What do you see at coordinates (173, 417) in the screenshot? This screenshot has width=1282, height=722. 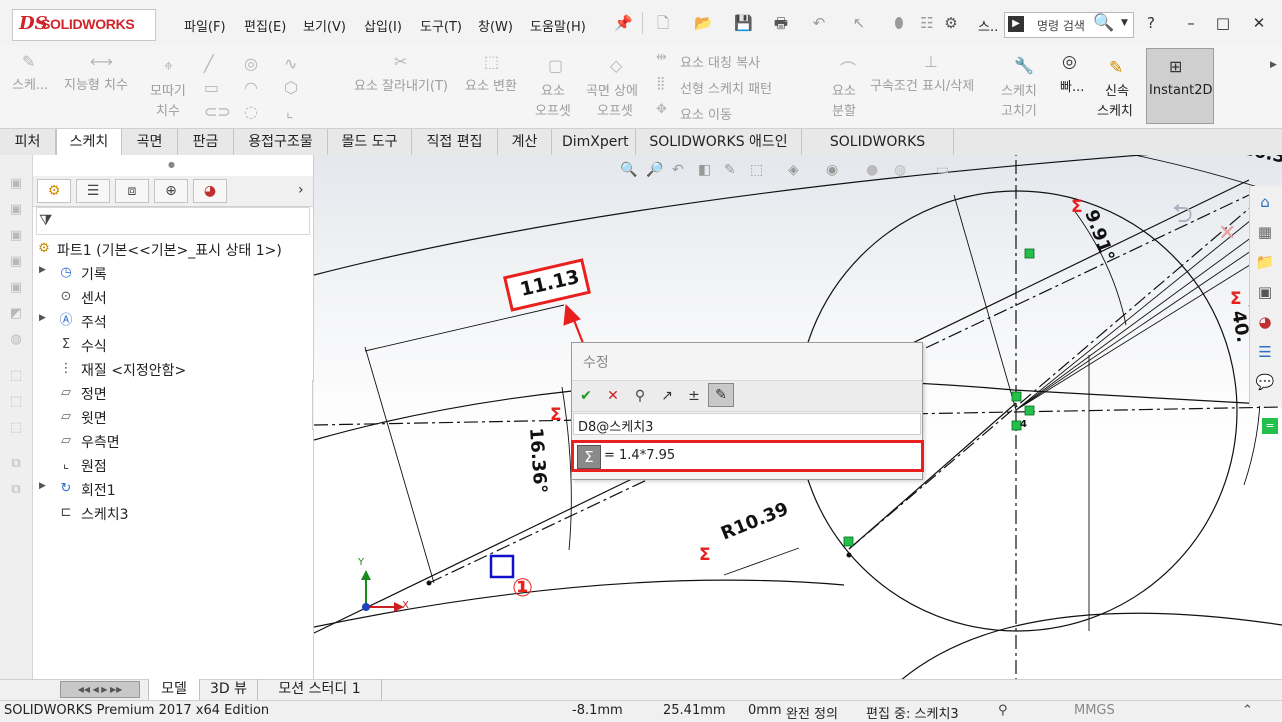 I see `tree-item-top-plane: ▱ 윗면` at bounding box center [173, 417].